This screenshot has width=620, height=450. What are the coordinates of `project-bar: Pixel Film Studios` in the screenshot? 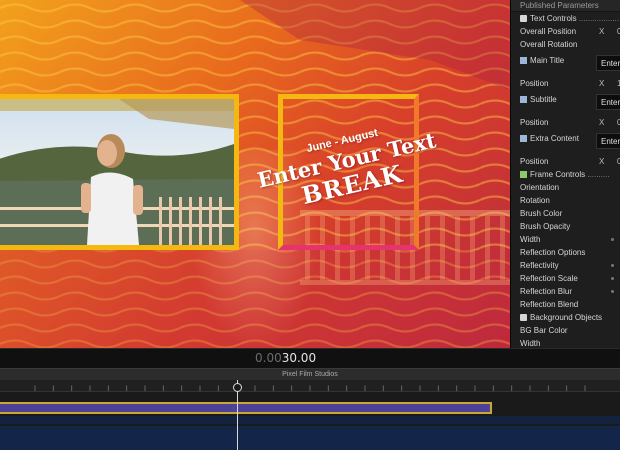 It's located at (310, 374).